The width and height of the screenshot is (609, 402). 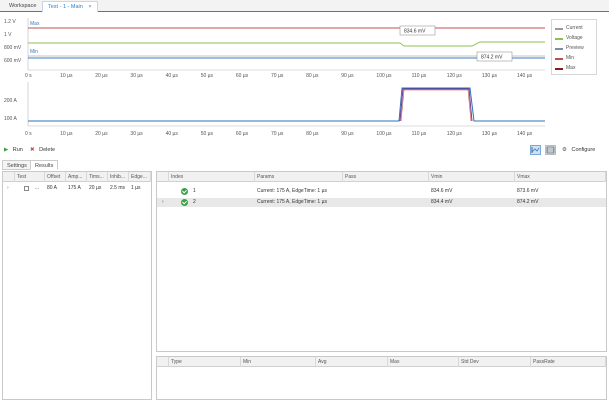 I want to click on legend-label: Current, so click(x=574, y=28).